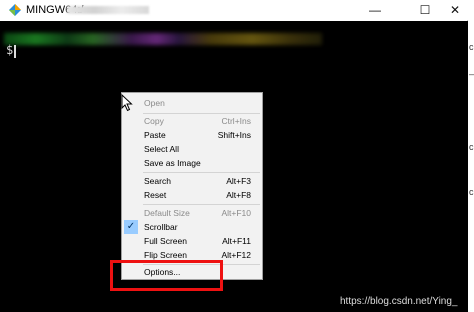 This screenshot has height=312, width=474. What do you see at coordinates (163, 39) in the screenshot?
I see `terminal-redacted-output` at bounding box center [163, 39].